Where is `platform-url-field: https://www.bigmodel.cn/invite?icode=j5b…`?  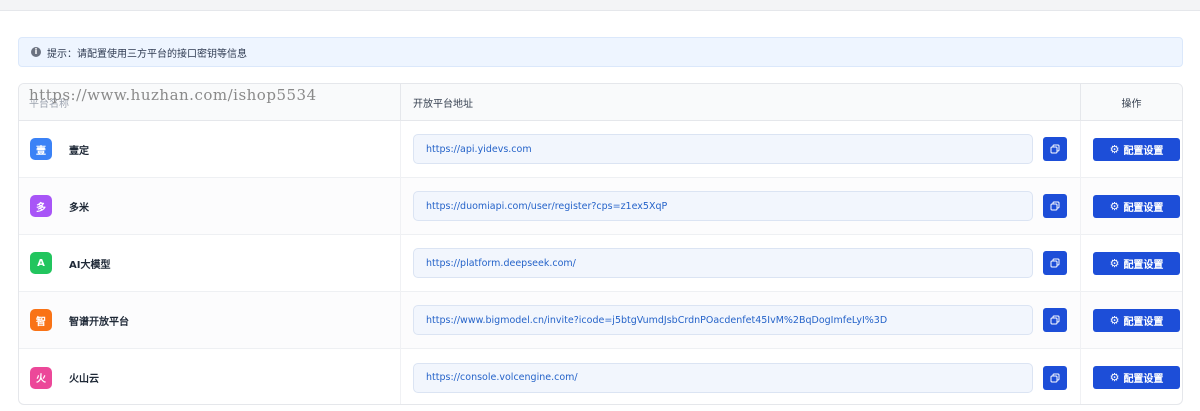
platform-url-field: https://www.bigmodel.cn/invite?icode=j5b… is located at coordinates (723, 320).